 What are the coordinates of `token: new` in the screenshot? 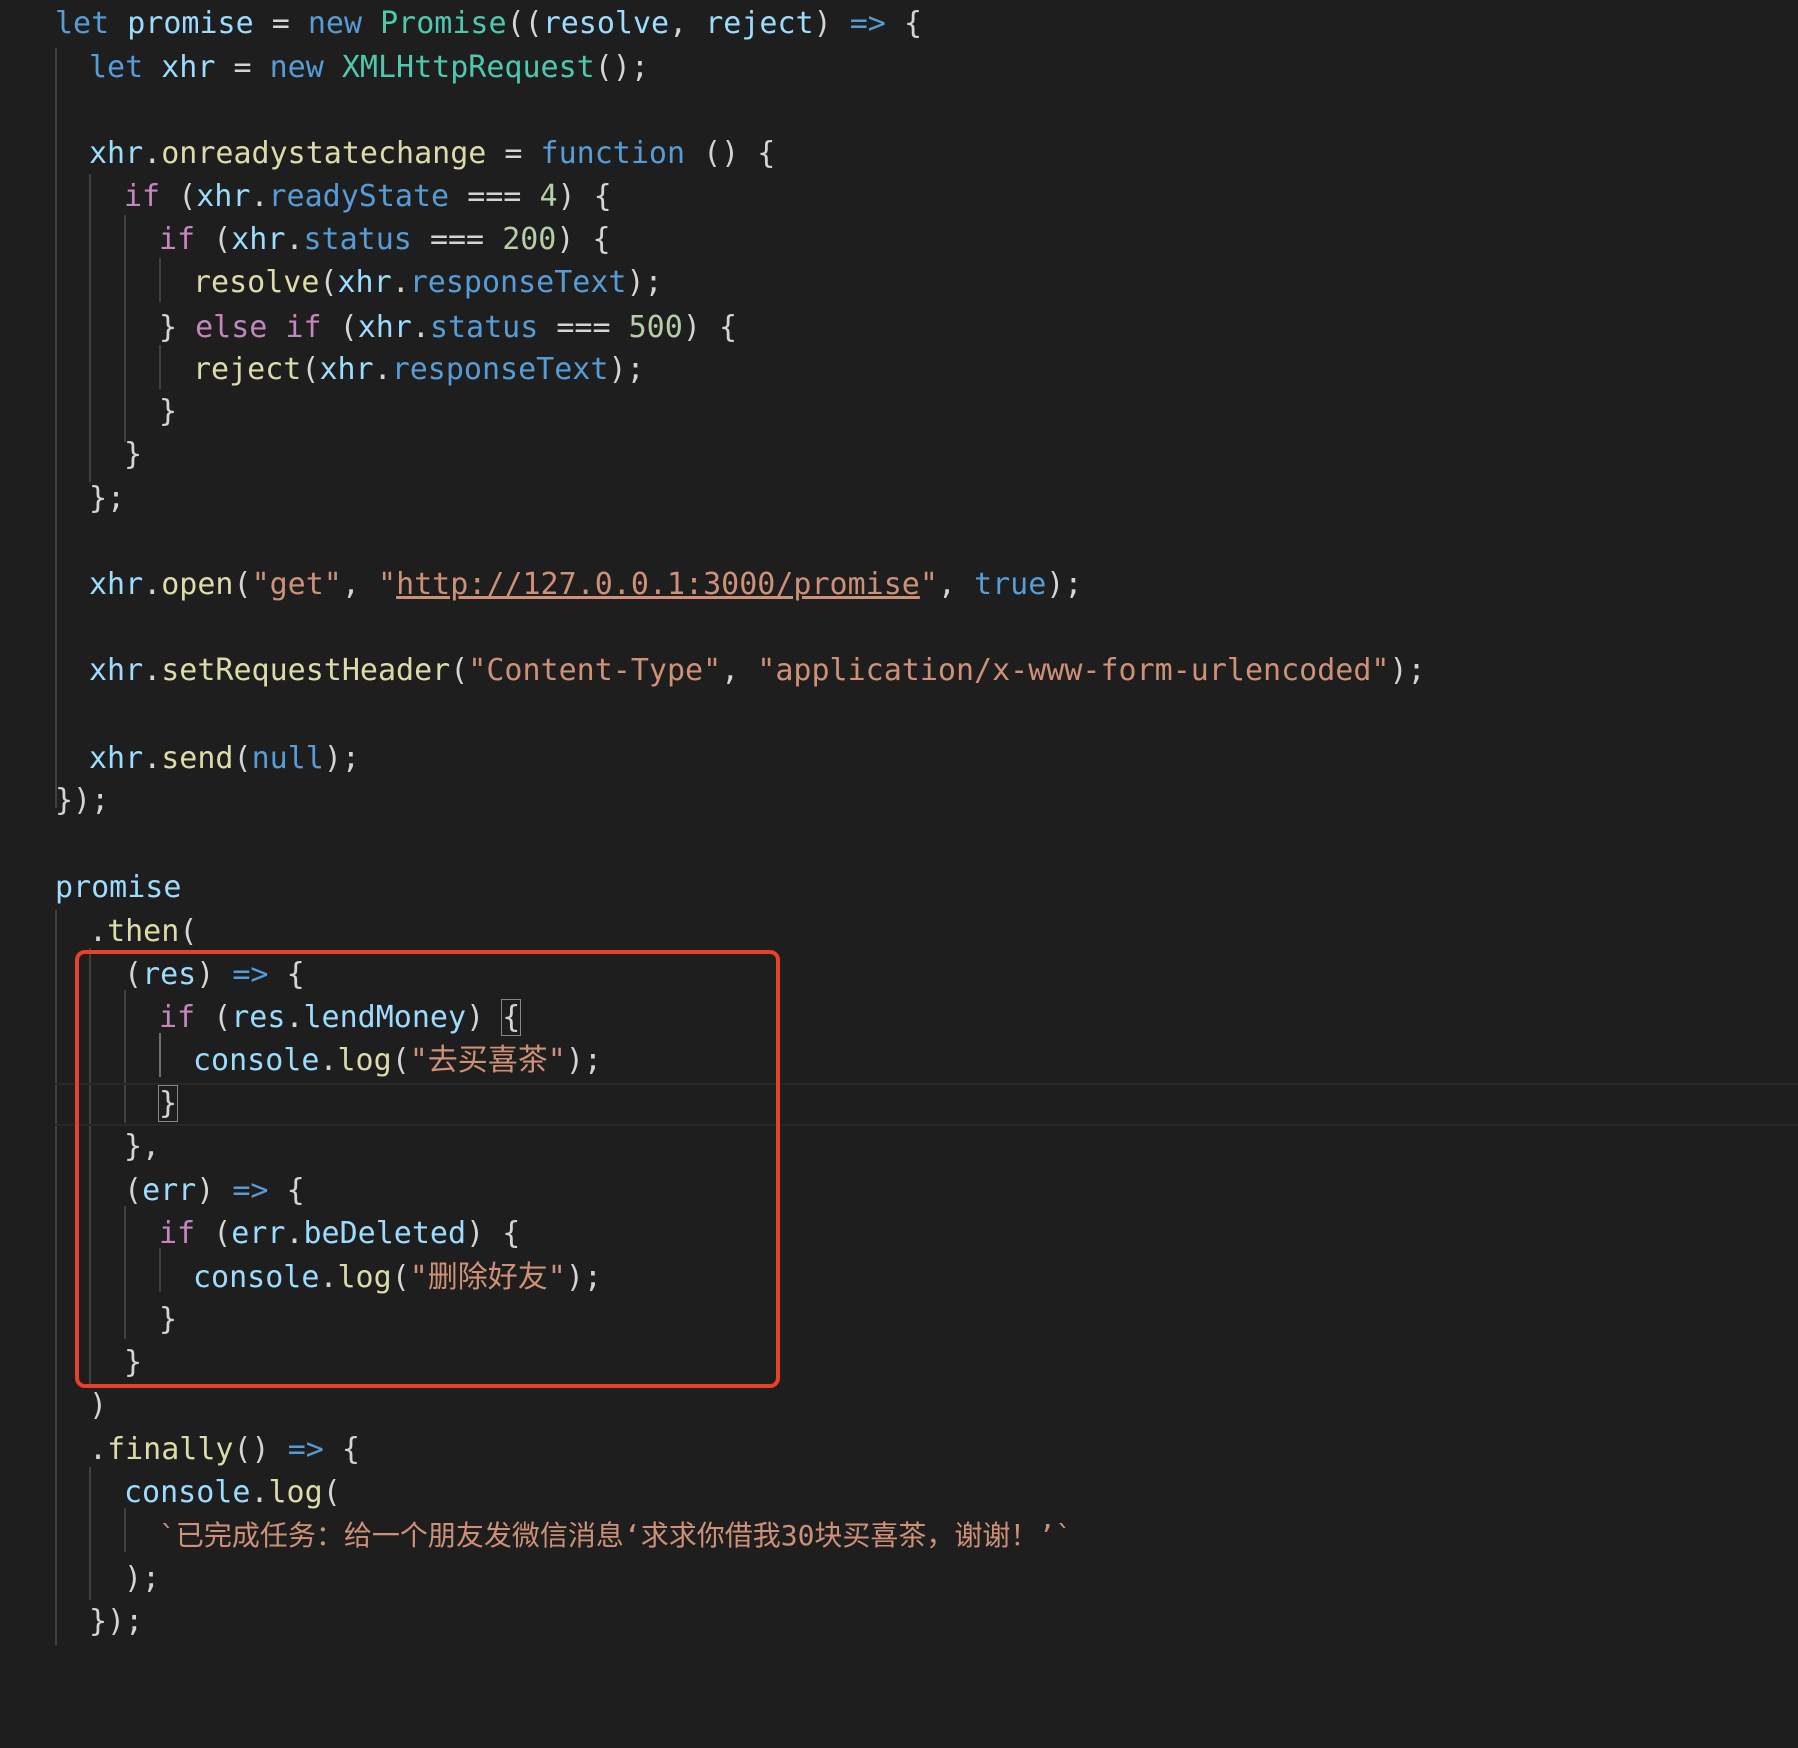 It's located at (296, 67).